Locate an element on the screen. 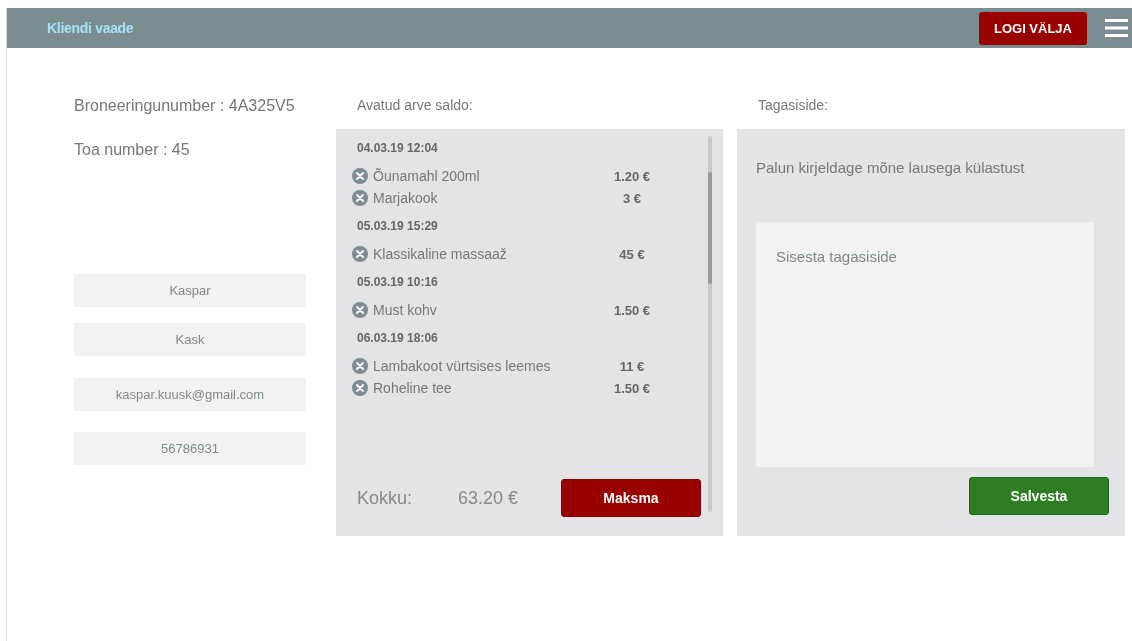 The width and height of the screenshot is (1132, 641). feedback-prompt: Palun kirjeldage mõne lausega külastust is located at coordinates (891, 167).